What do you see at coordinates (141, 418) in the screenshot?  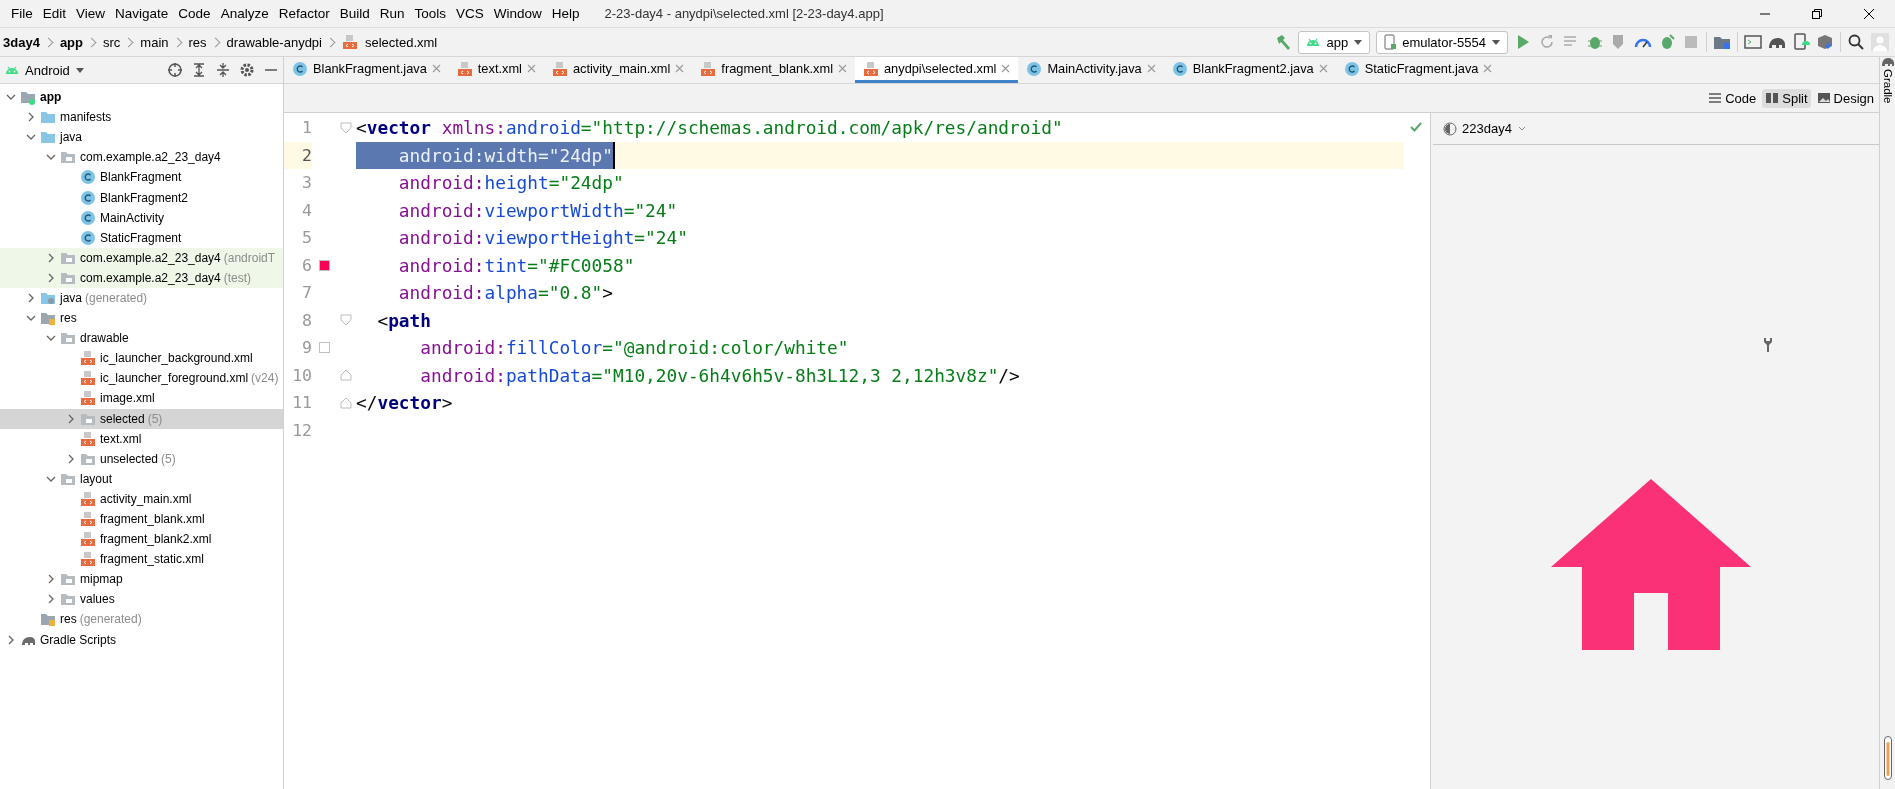 I see `tree-item: selected (5)` at bounding box center [141, 418].